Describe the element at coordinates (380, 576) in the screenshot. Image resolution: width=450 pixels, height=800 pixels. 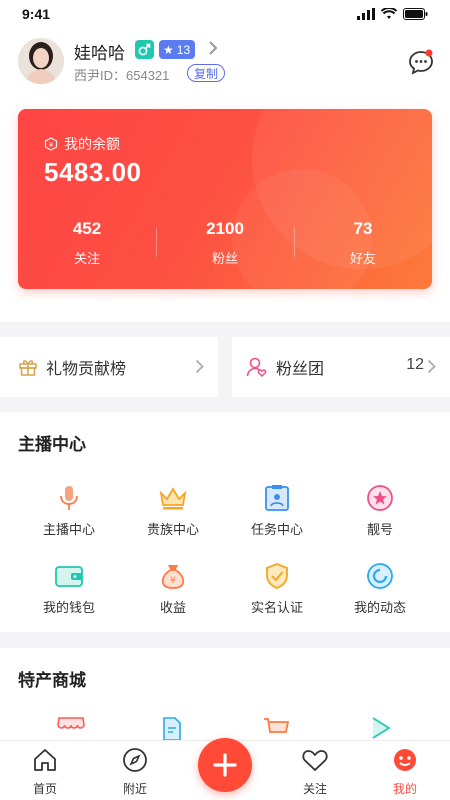
I see `activity-icon` at that location.